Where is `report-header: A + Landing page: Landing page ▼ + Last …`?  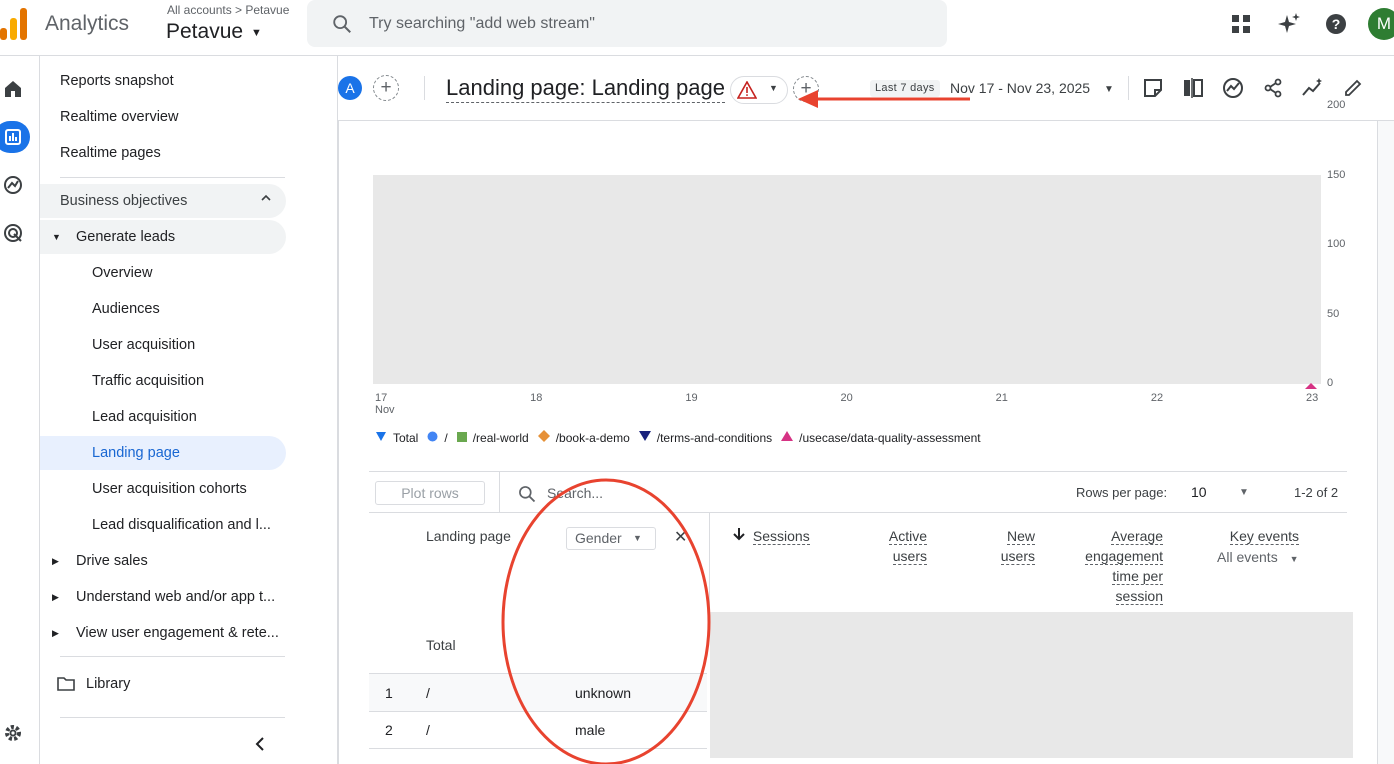
report-header: A + Landing page: Landing page ▼ + Last … is located at coordinates (866, 88).